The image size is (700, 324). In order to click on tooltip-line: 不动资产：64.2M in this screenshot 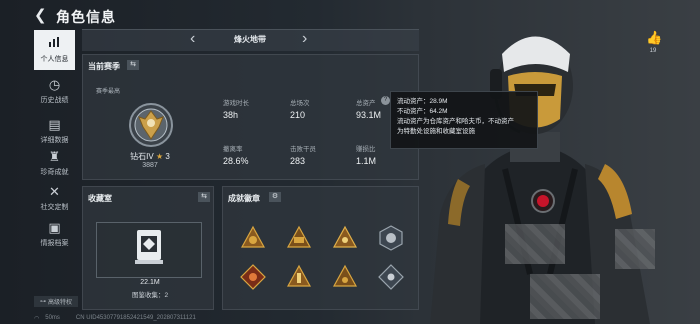, I will do `click(422, 111)`.